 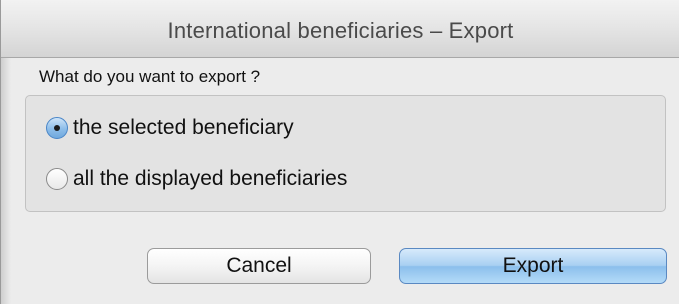 I want to click on radio-button-unchecked, so click(x=57, y=179).